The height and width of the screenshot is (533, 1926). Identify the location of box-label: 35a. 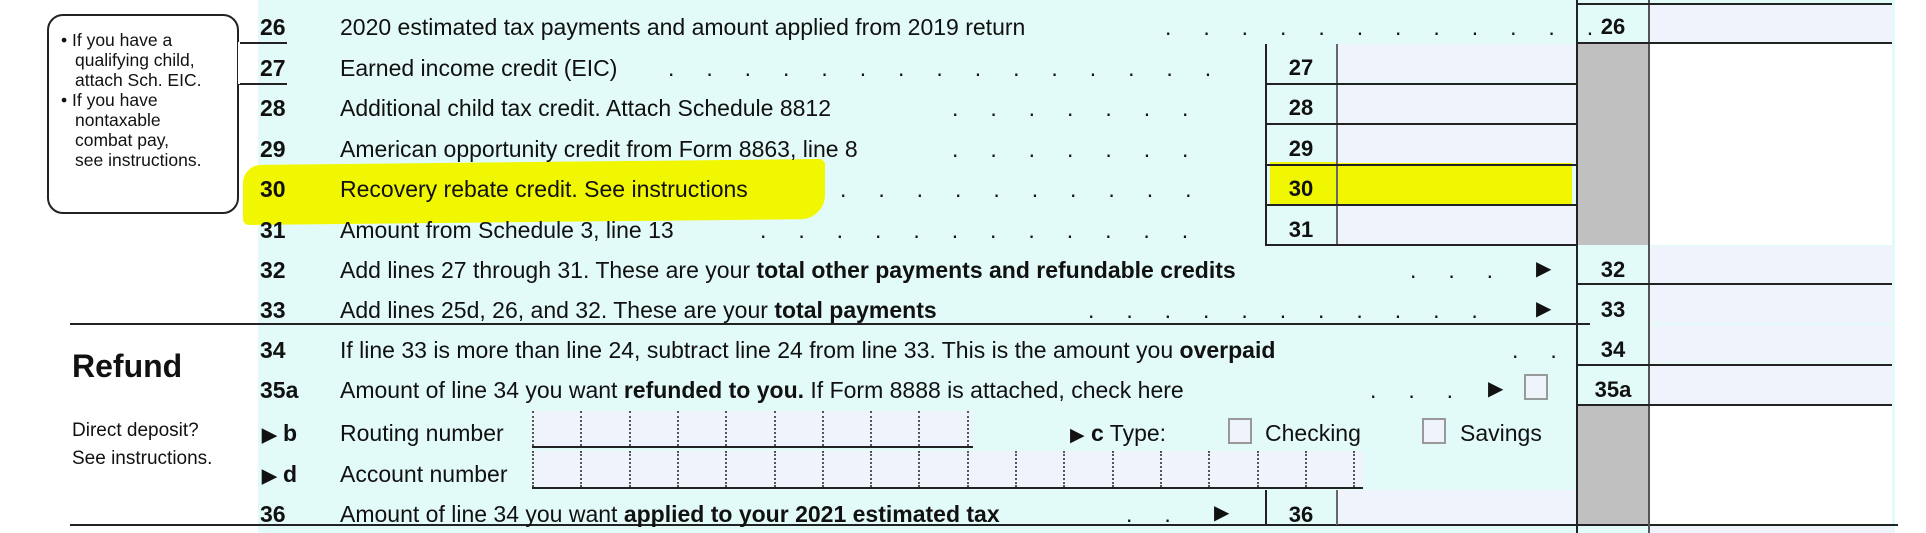
(1613, 389).